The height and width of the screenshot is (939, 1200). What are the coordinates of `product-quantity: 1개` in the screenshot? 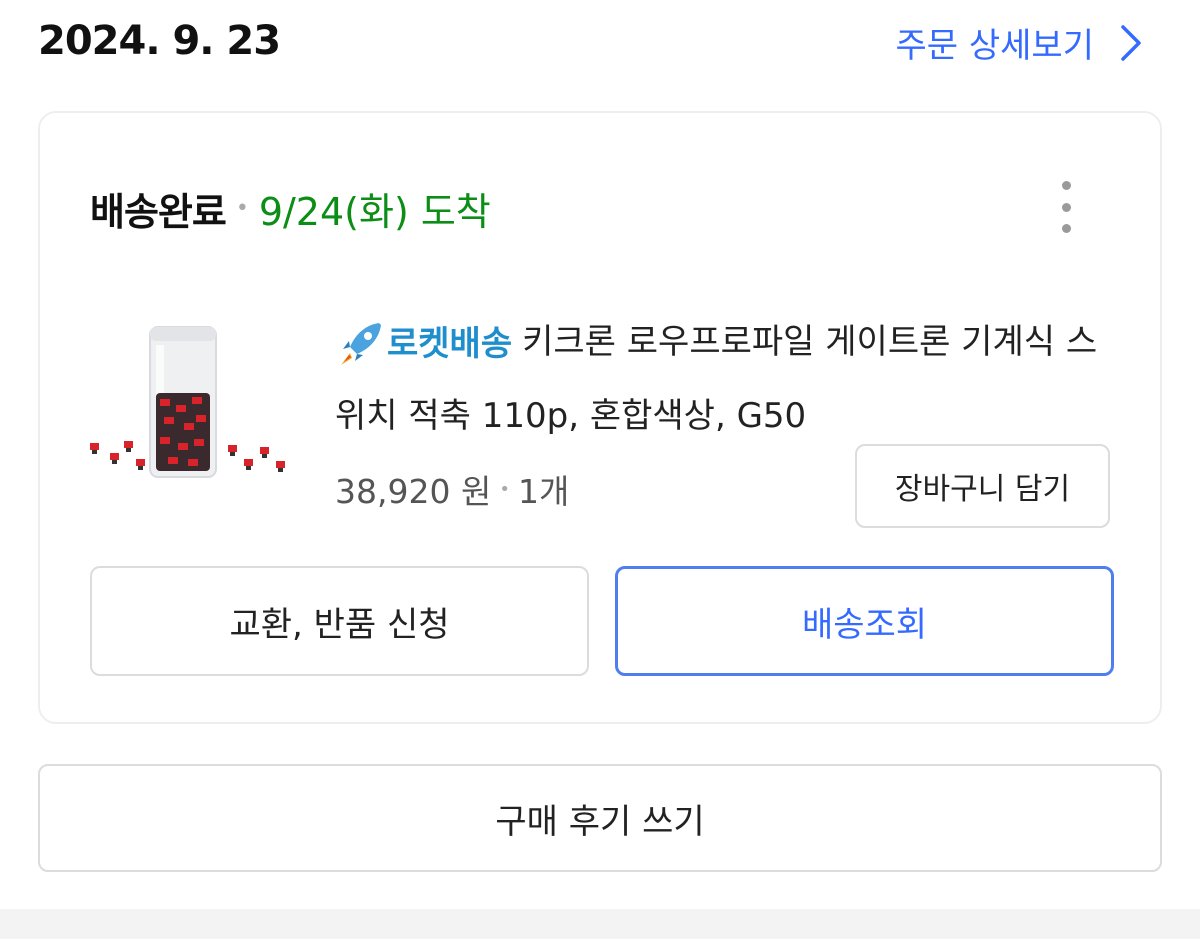 It's located at (543, 491).